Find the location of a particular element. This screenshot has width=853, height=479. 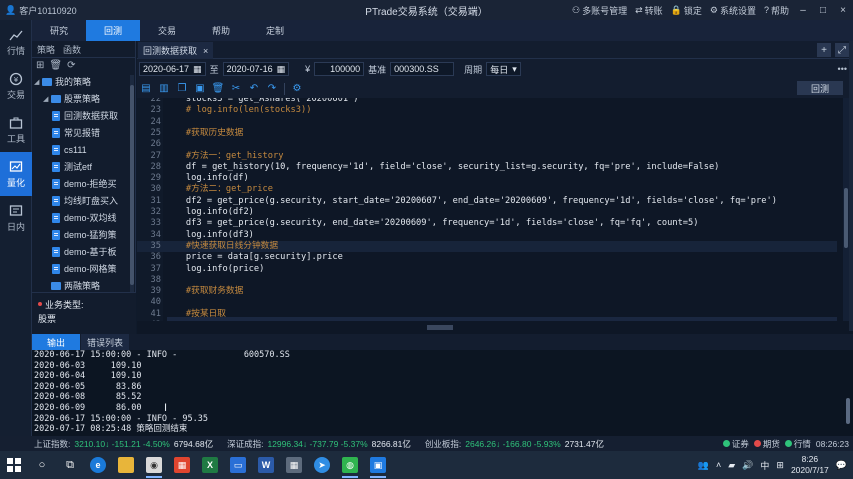

code-line: 35 #快速获取日线分钟数据 is located at coordinates (487, 246).